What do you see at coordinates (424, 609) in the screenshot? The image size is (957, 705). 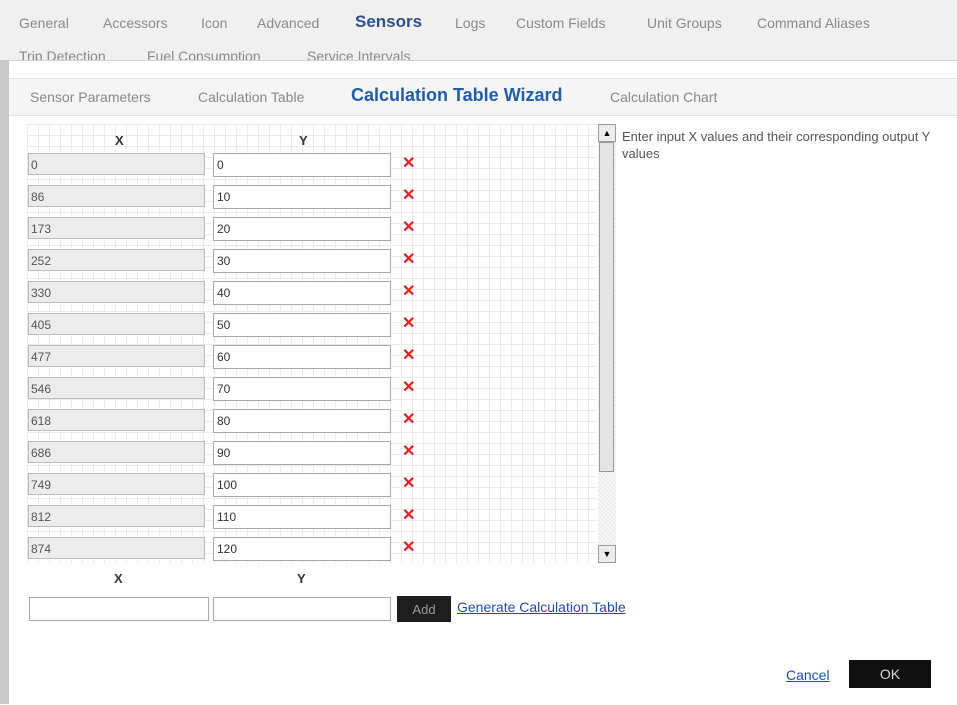 I see `add-button: Add` at bounding box center [424, 609].